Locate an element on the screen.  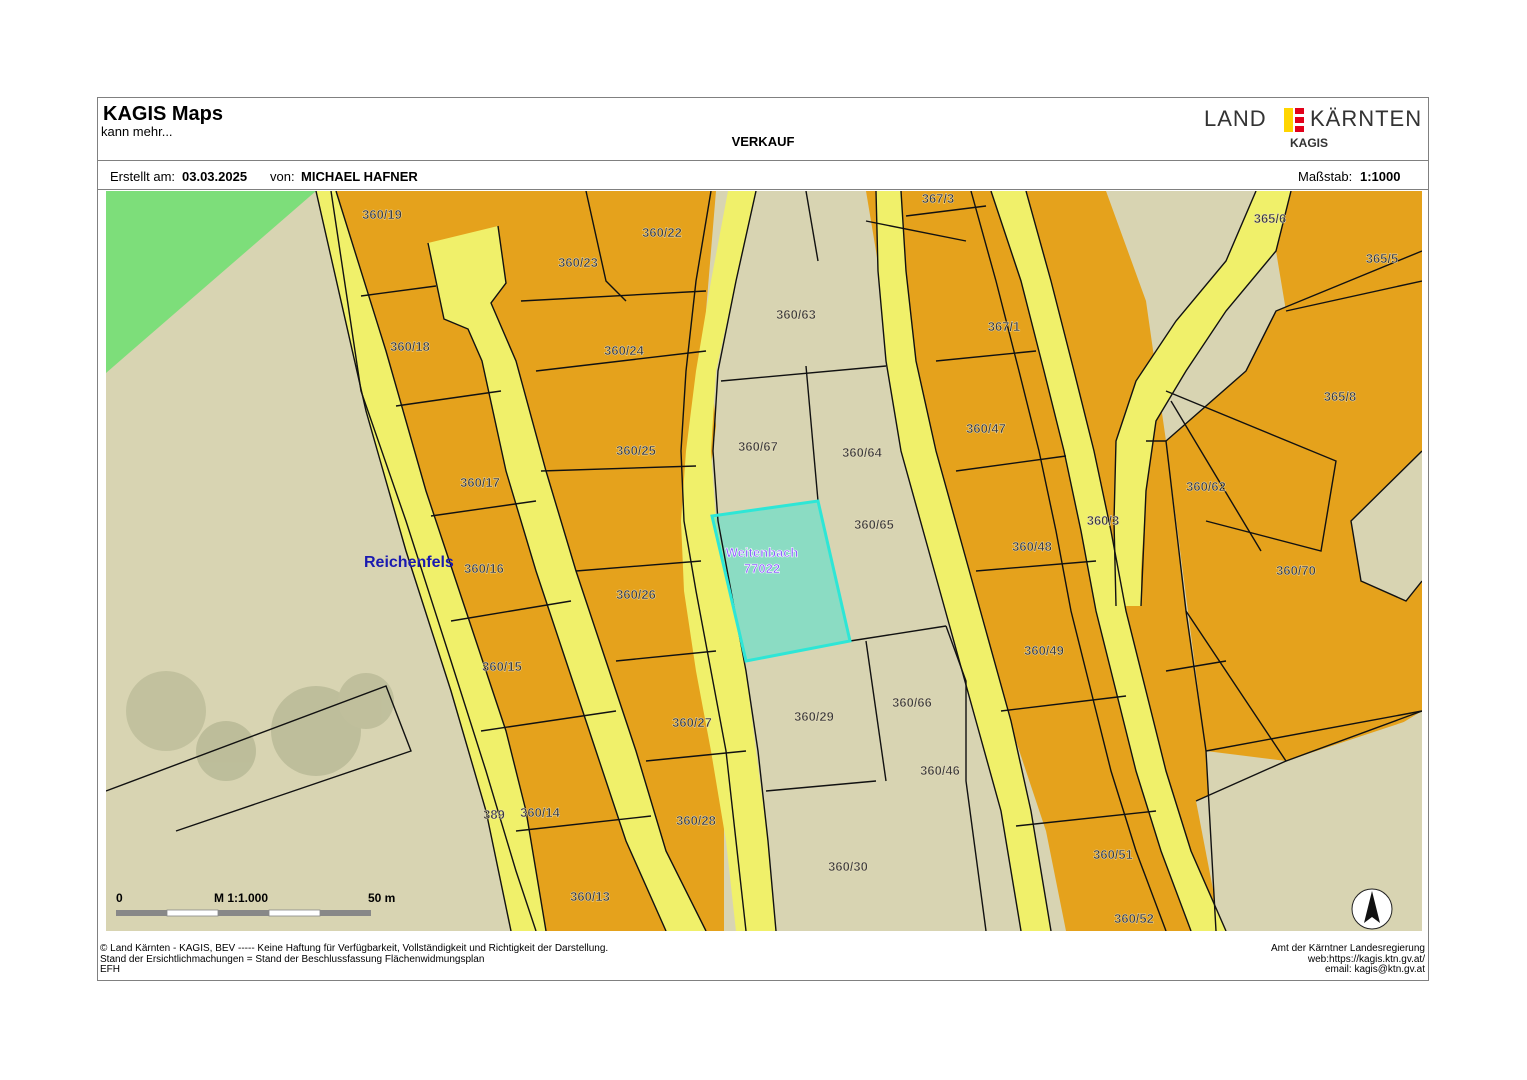
parcel-label: 360/51 is located at coordinates (1113, 854).